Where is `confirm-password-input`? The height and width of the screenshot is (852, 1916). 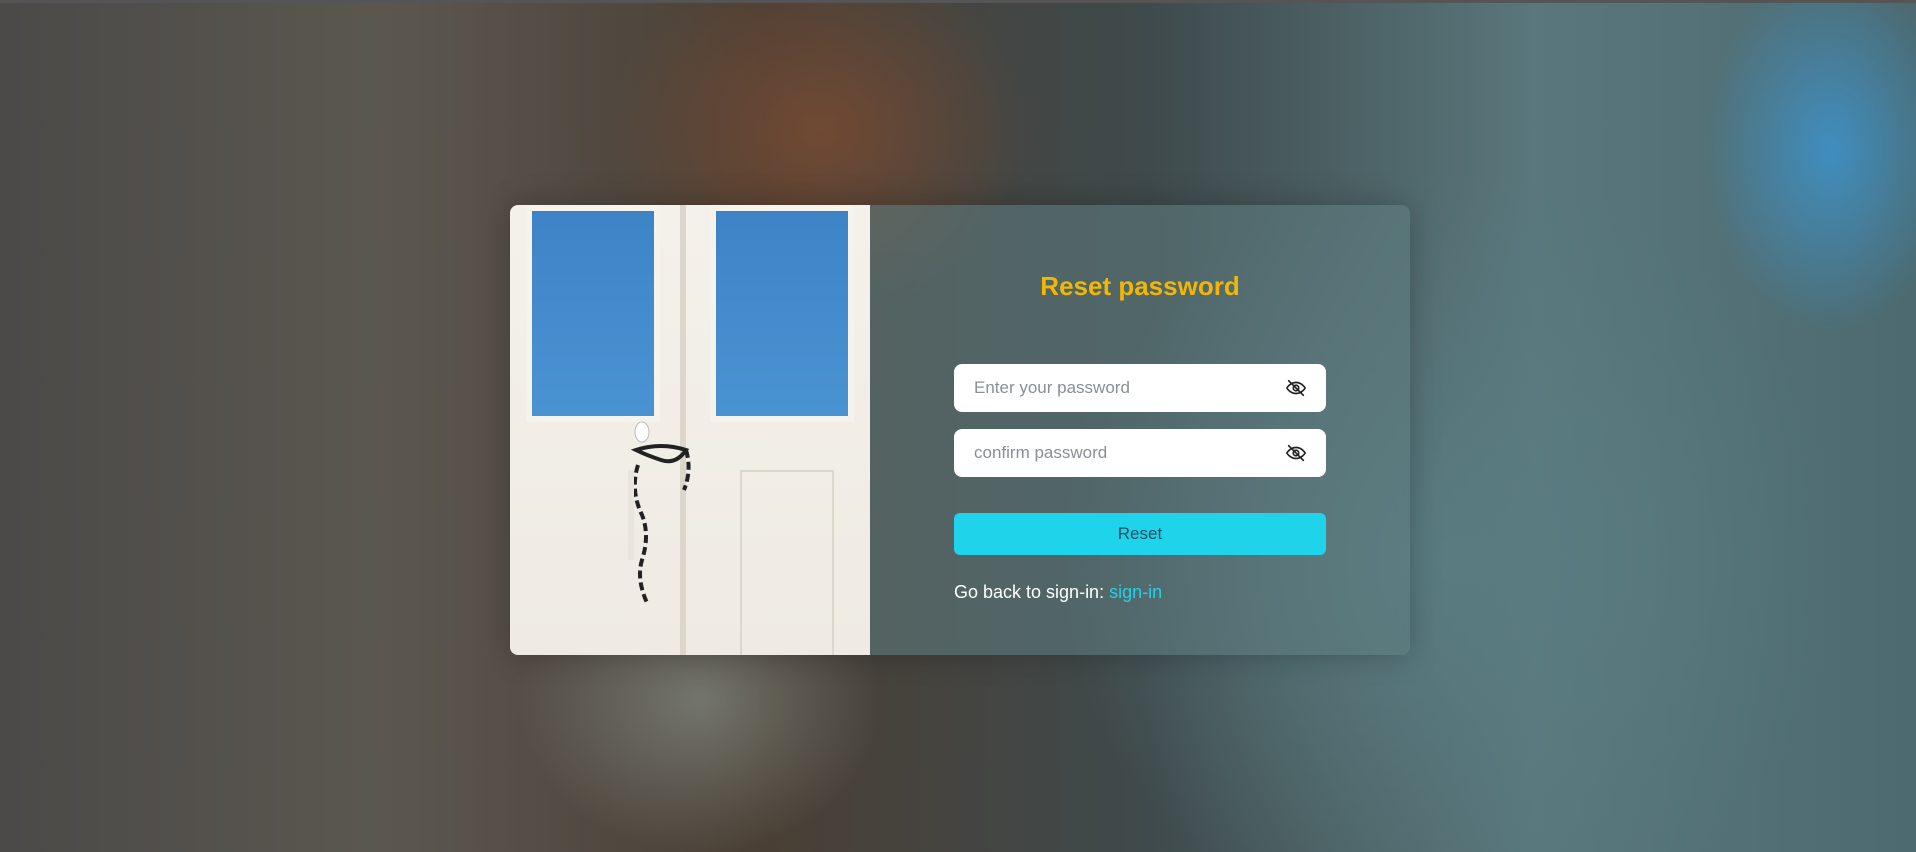
confirm-password-input is located at coordinates (1128, 453).